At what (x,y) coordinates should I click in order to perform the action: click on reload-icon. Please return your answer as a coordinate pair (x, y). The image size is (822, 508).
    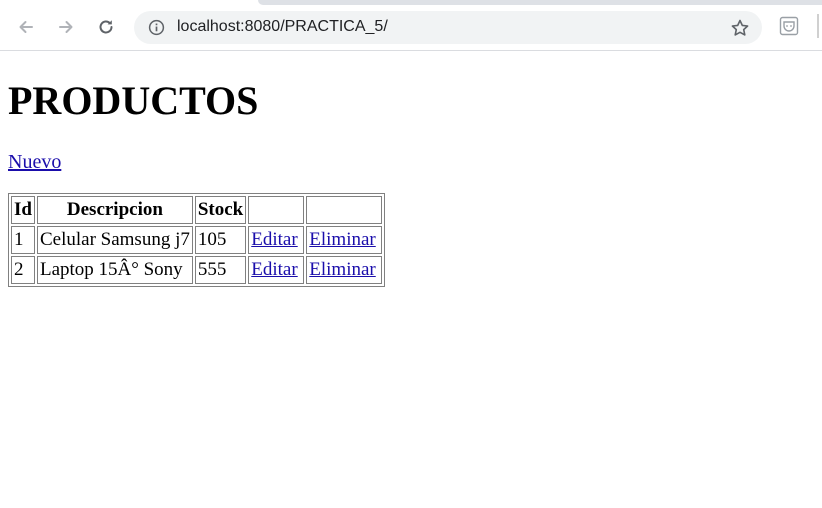
    Looking at the image, I should click on (106, 27).